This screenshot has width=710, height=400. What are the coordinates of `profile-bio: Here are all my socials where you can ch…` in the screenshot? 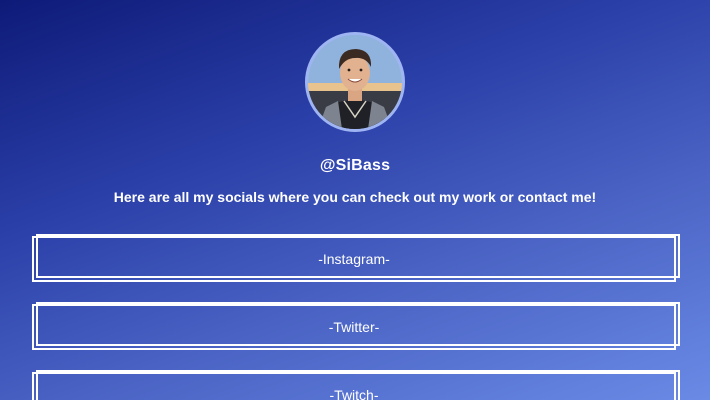 It's located at (355, 197).